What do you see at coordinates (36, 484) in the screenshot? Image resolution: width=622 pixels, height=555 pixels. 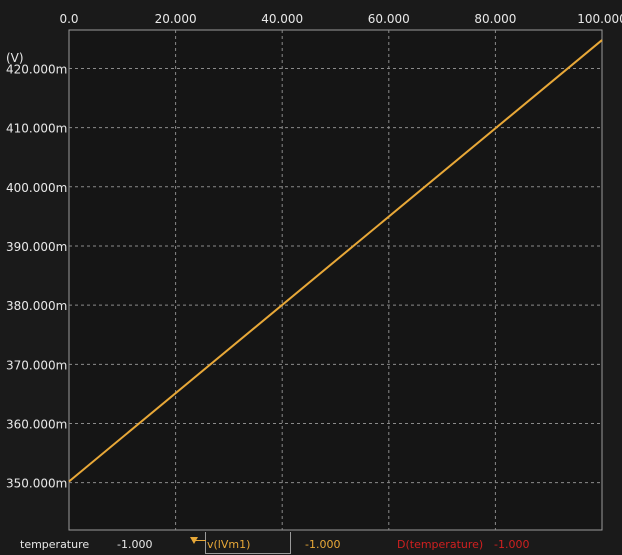 I see `y-tick-label: 350.000m` at bounding box center [36, 484].